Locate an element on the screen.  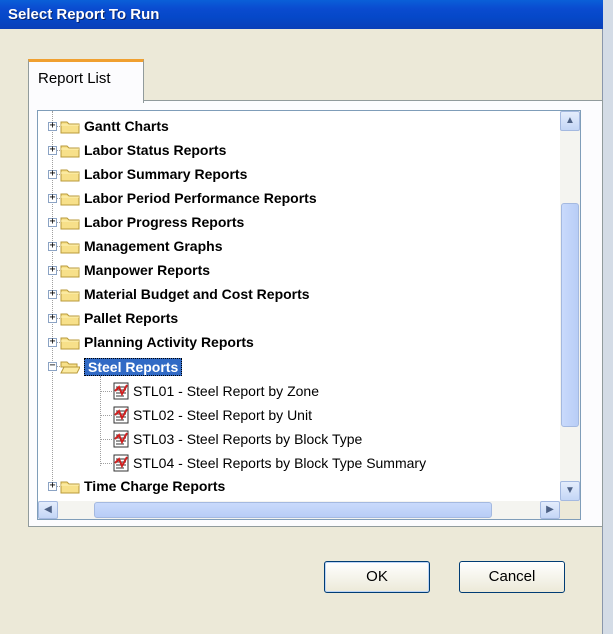
tree-folder-item: Material Budget and Cost Reports is located at coordinates (197, 294).